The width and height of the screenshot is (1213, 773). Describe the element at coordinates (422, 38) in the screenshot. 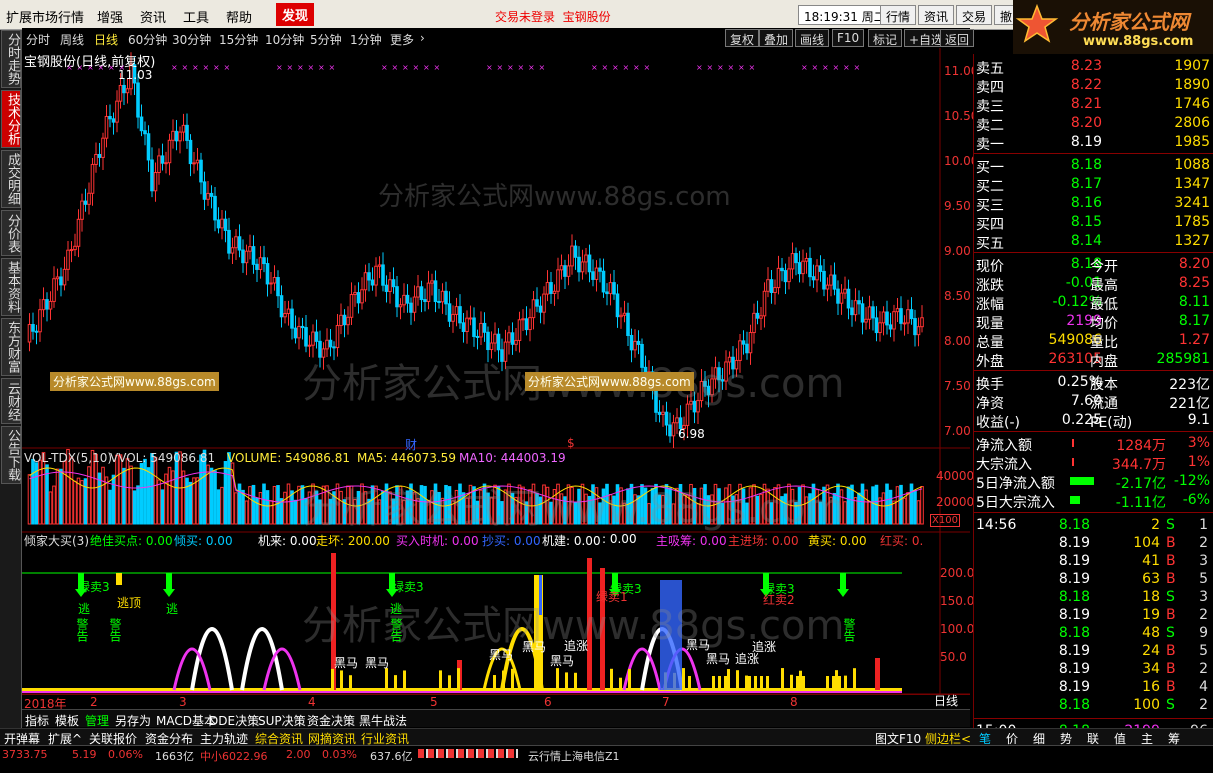

I see `chevron-right-icon: ›` at that location.